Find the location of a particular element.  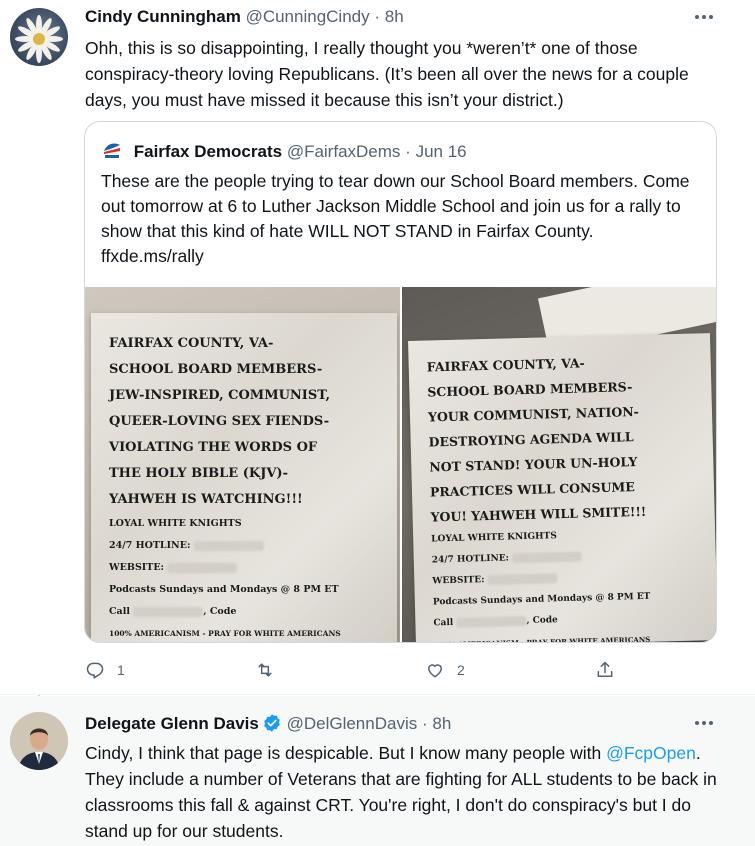

share-button is located at coordinates (605, 670).